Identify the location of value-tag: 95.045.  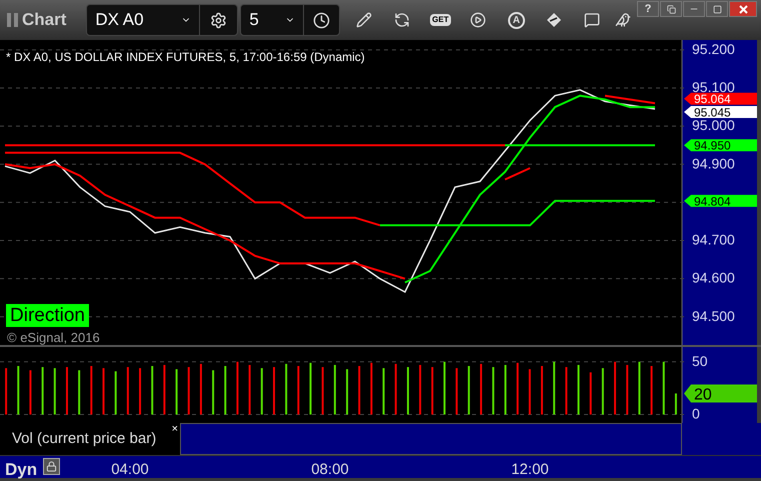
(720, 112).